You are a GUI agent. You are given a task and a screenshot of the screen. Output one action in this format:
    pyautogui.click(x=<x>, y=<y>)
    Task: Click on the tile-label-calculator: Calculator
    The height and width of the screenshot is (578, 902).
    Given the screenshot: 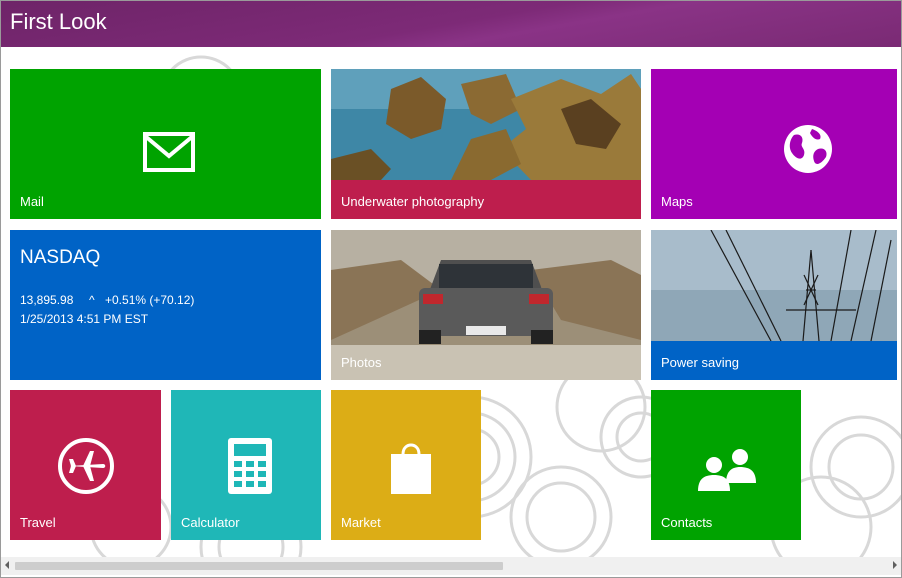 What is the action you would take?
    pyautogui.click(x=210, y=522)
    